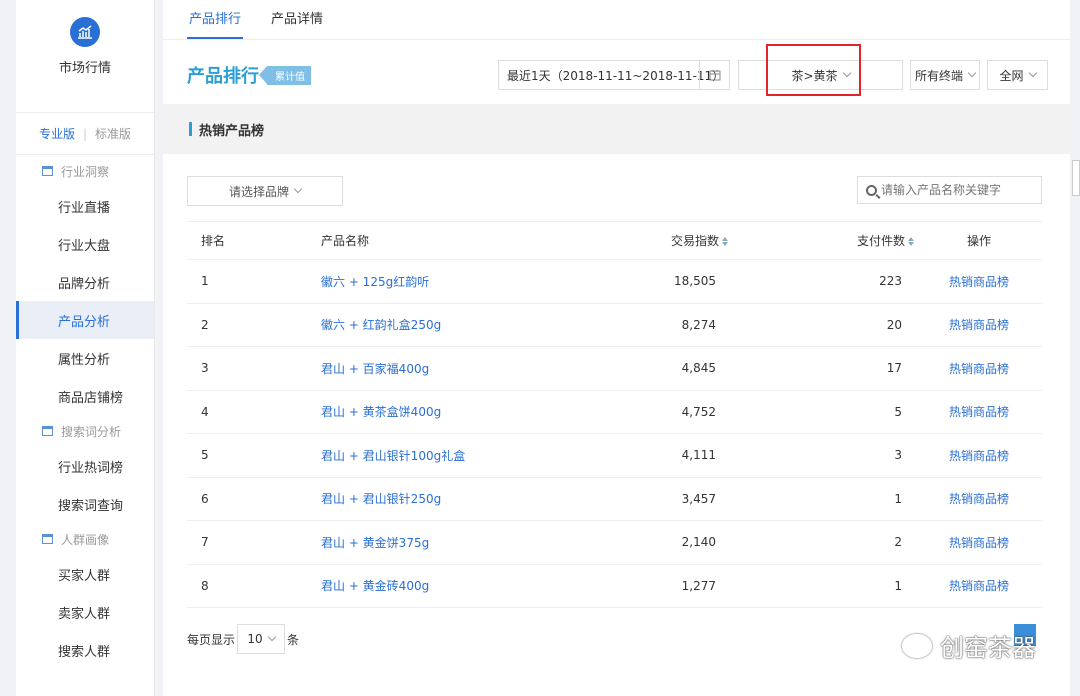 The height and width of the screenshot is (696, 1080). I want to click on col-pay-count: 支付件数, so click(826, 240).